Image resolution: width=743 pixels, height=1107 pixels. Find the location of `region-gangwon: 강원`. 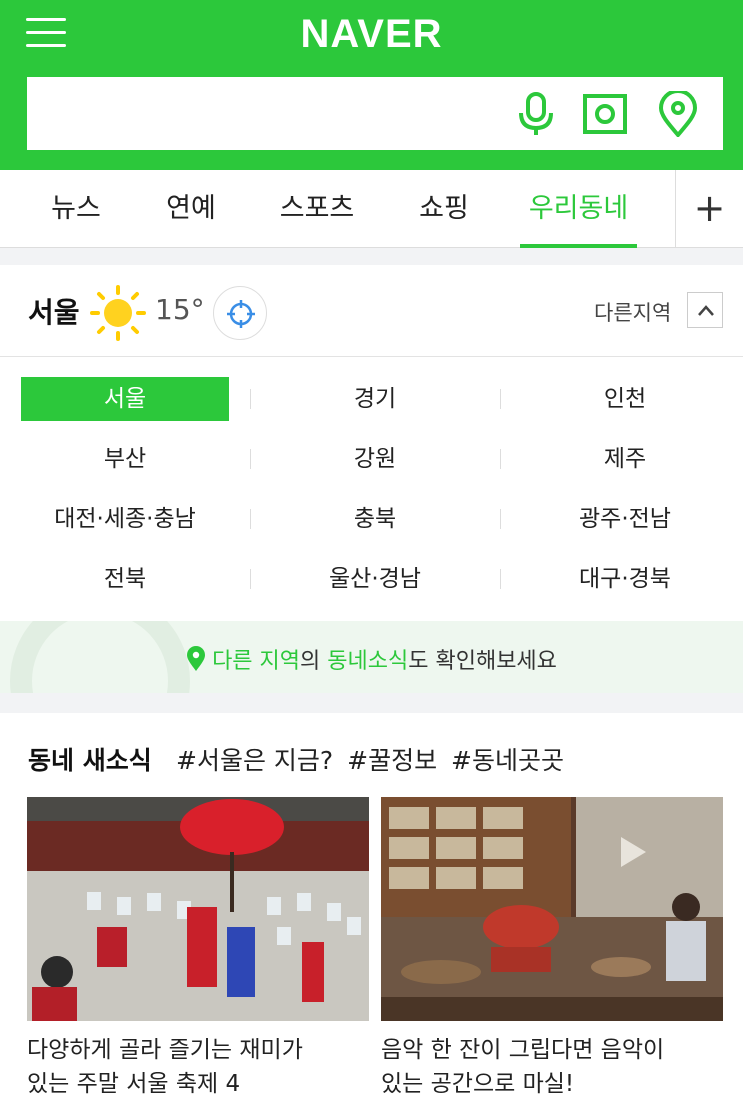

region-gangwon: 강원 is located at coordinates (375, 459).